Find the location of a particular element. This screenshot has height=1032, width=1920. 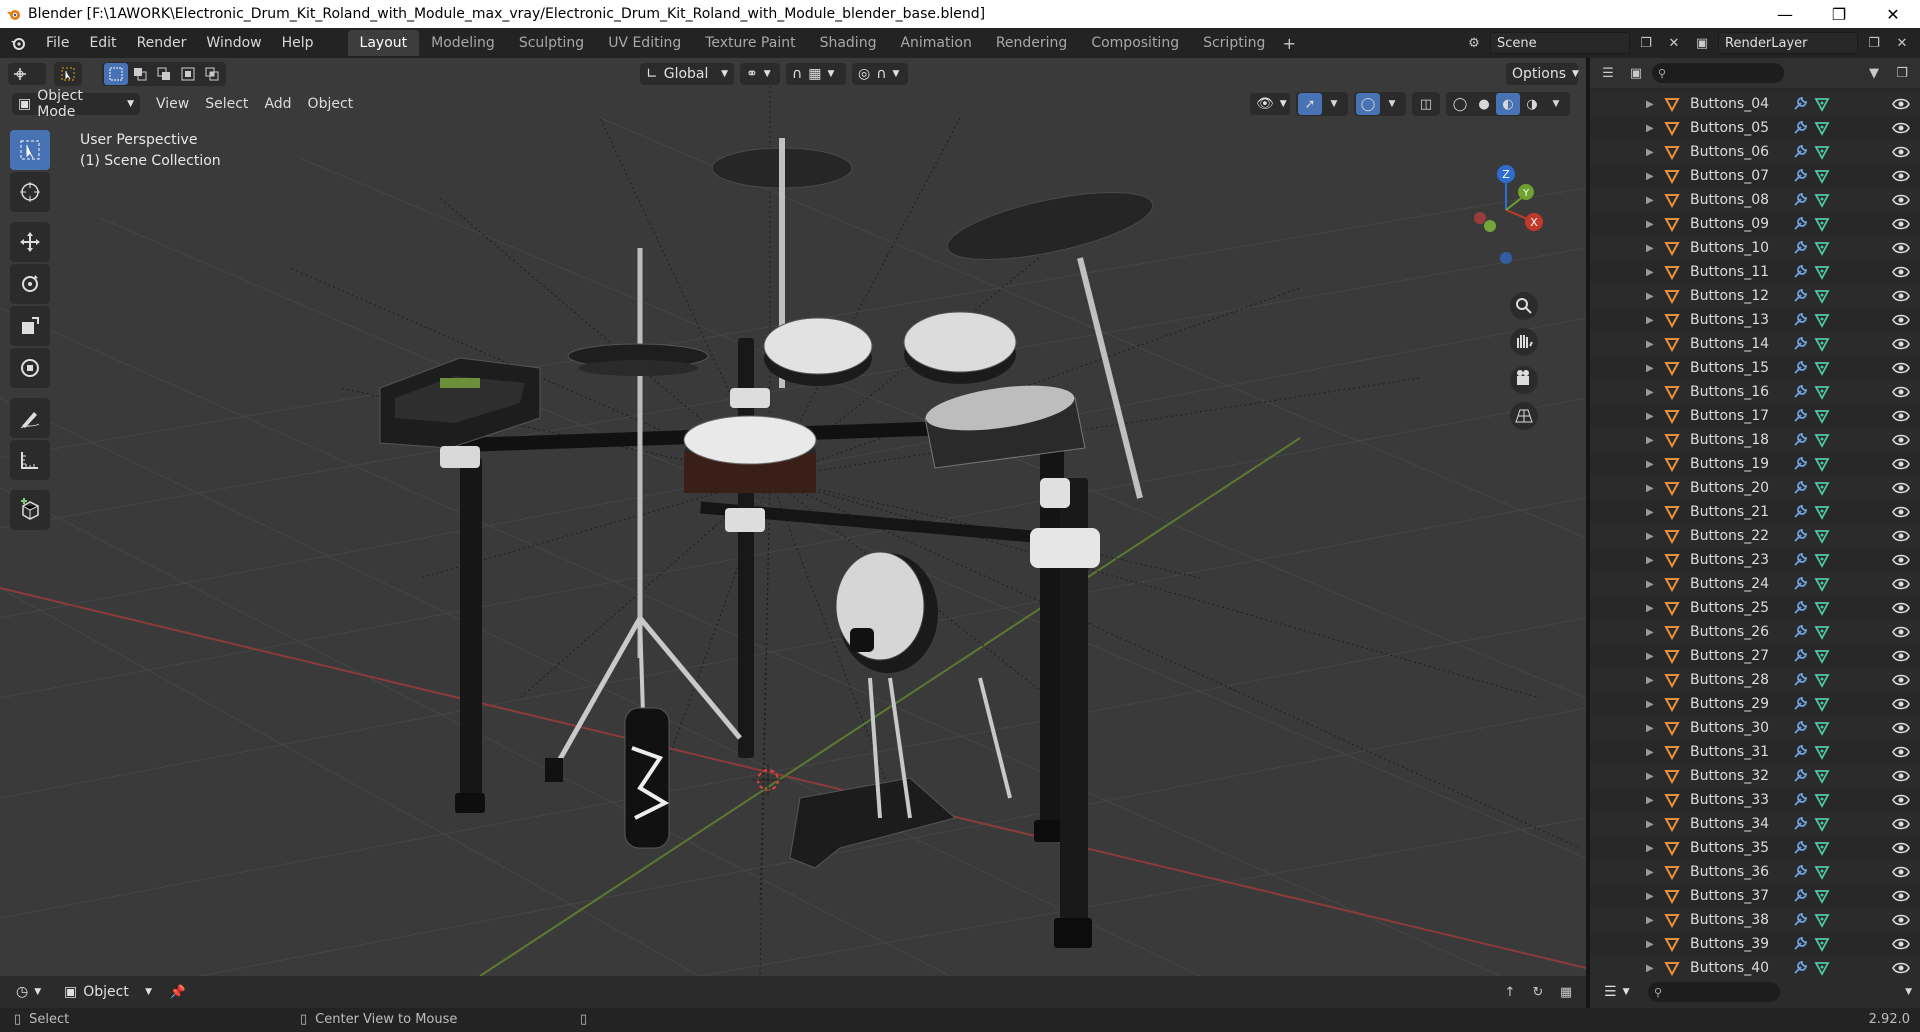

chevron-down-icon: ▼ is located at coordinates (1392, 104).